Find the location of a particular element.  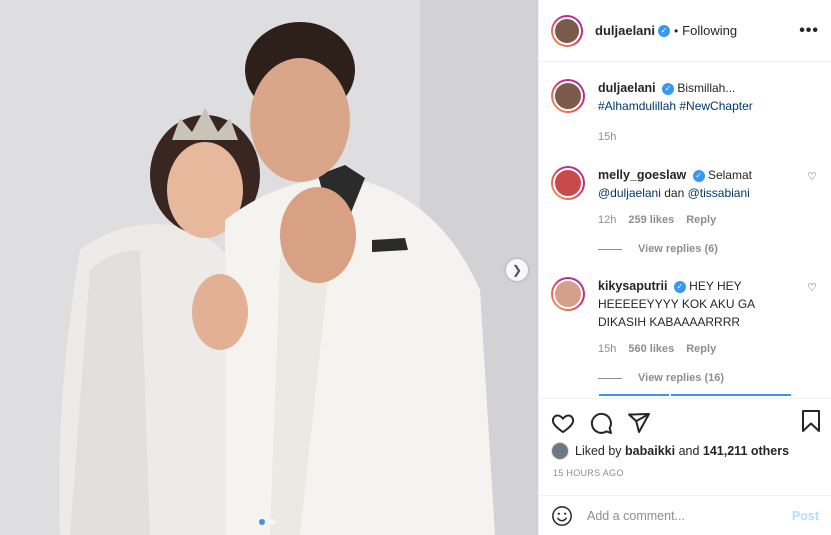

paper-plane-icon is located at coordinates (639, 423).